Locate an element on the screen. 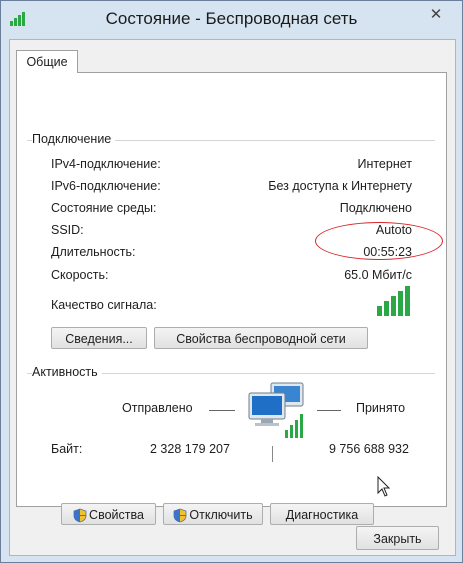  window-title: Состояние - Беспроводная сеть is located at coordinates (231, 18).